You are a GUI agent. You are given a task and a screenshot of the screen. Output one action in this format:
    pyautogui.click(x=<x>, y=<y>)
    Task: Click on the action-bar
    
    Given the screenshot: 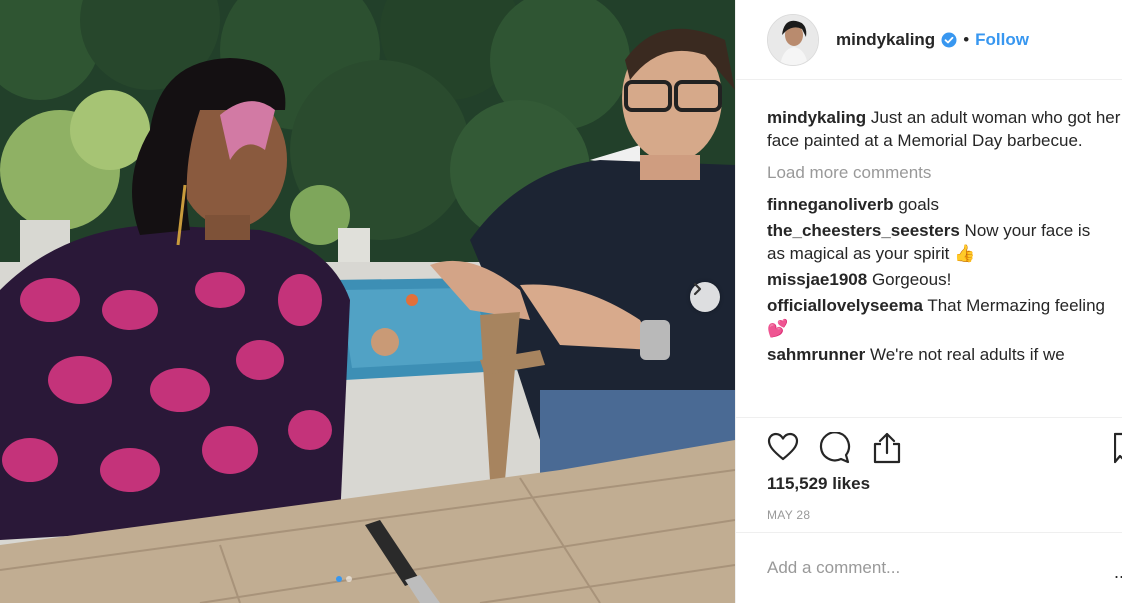 What is the action you would take?
    pyautogui.click(x=929, y=447)
    